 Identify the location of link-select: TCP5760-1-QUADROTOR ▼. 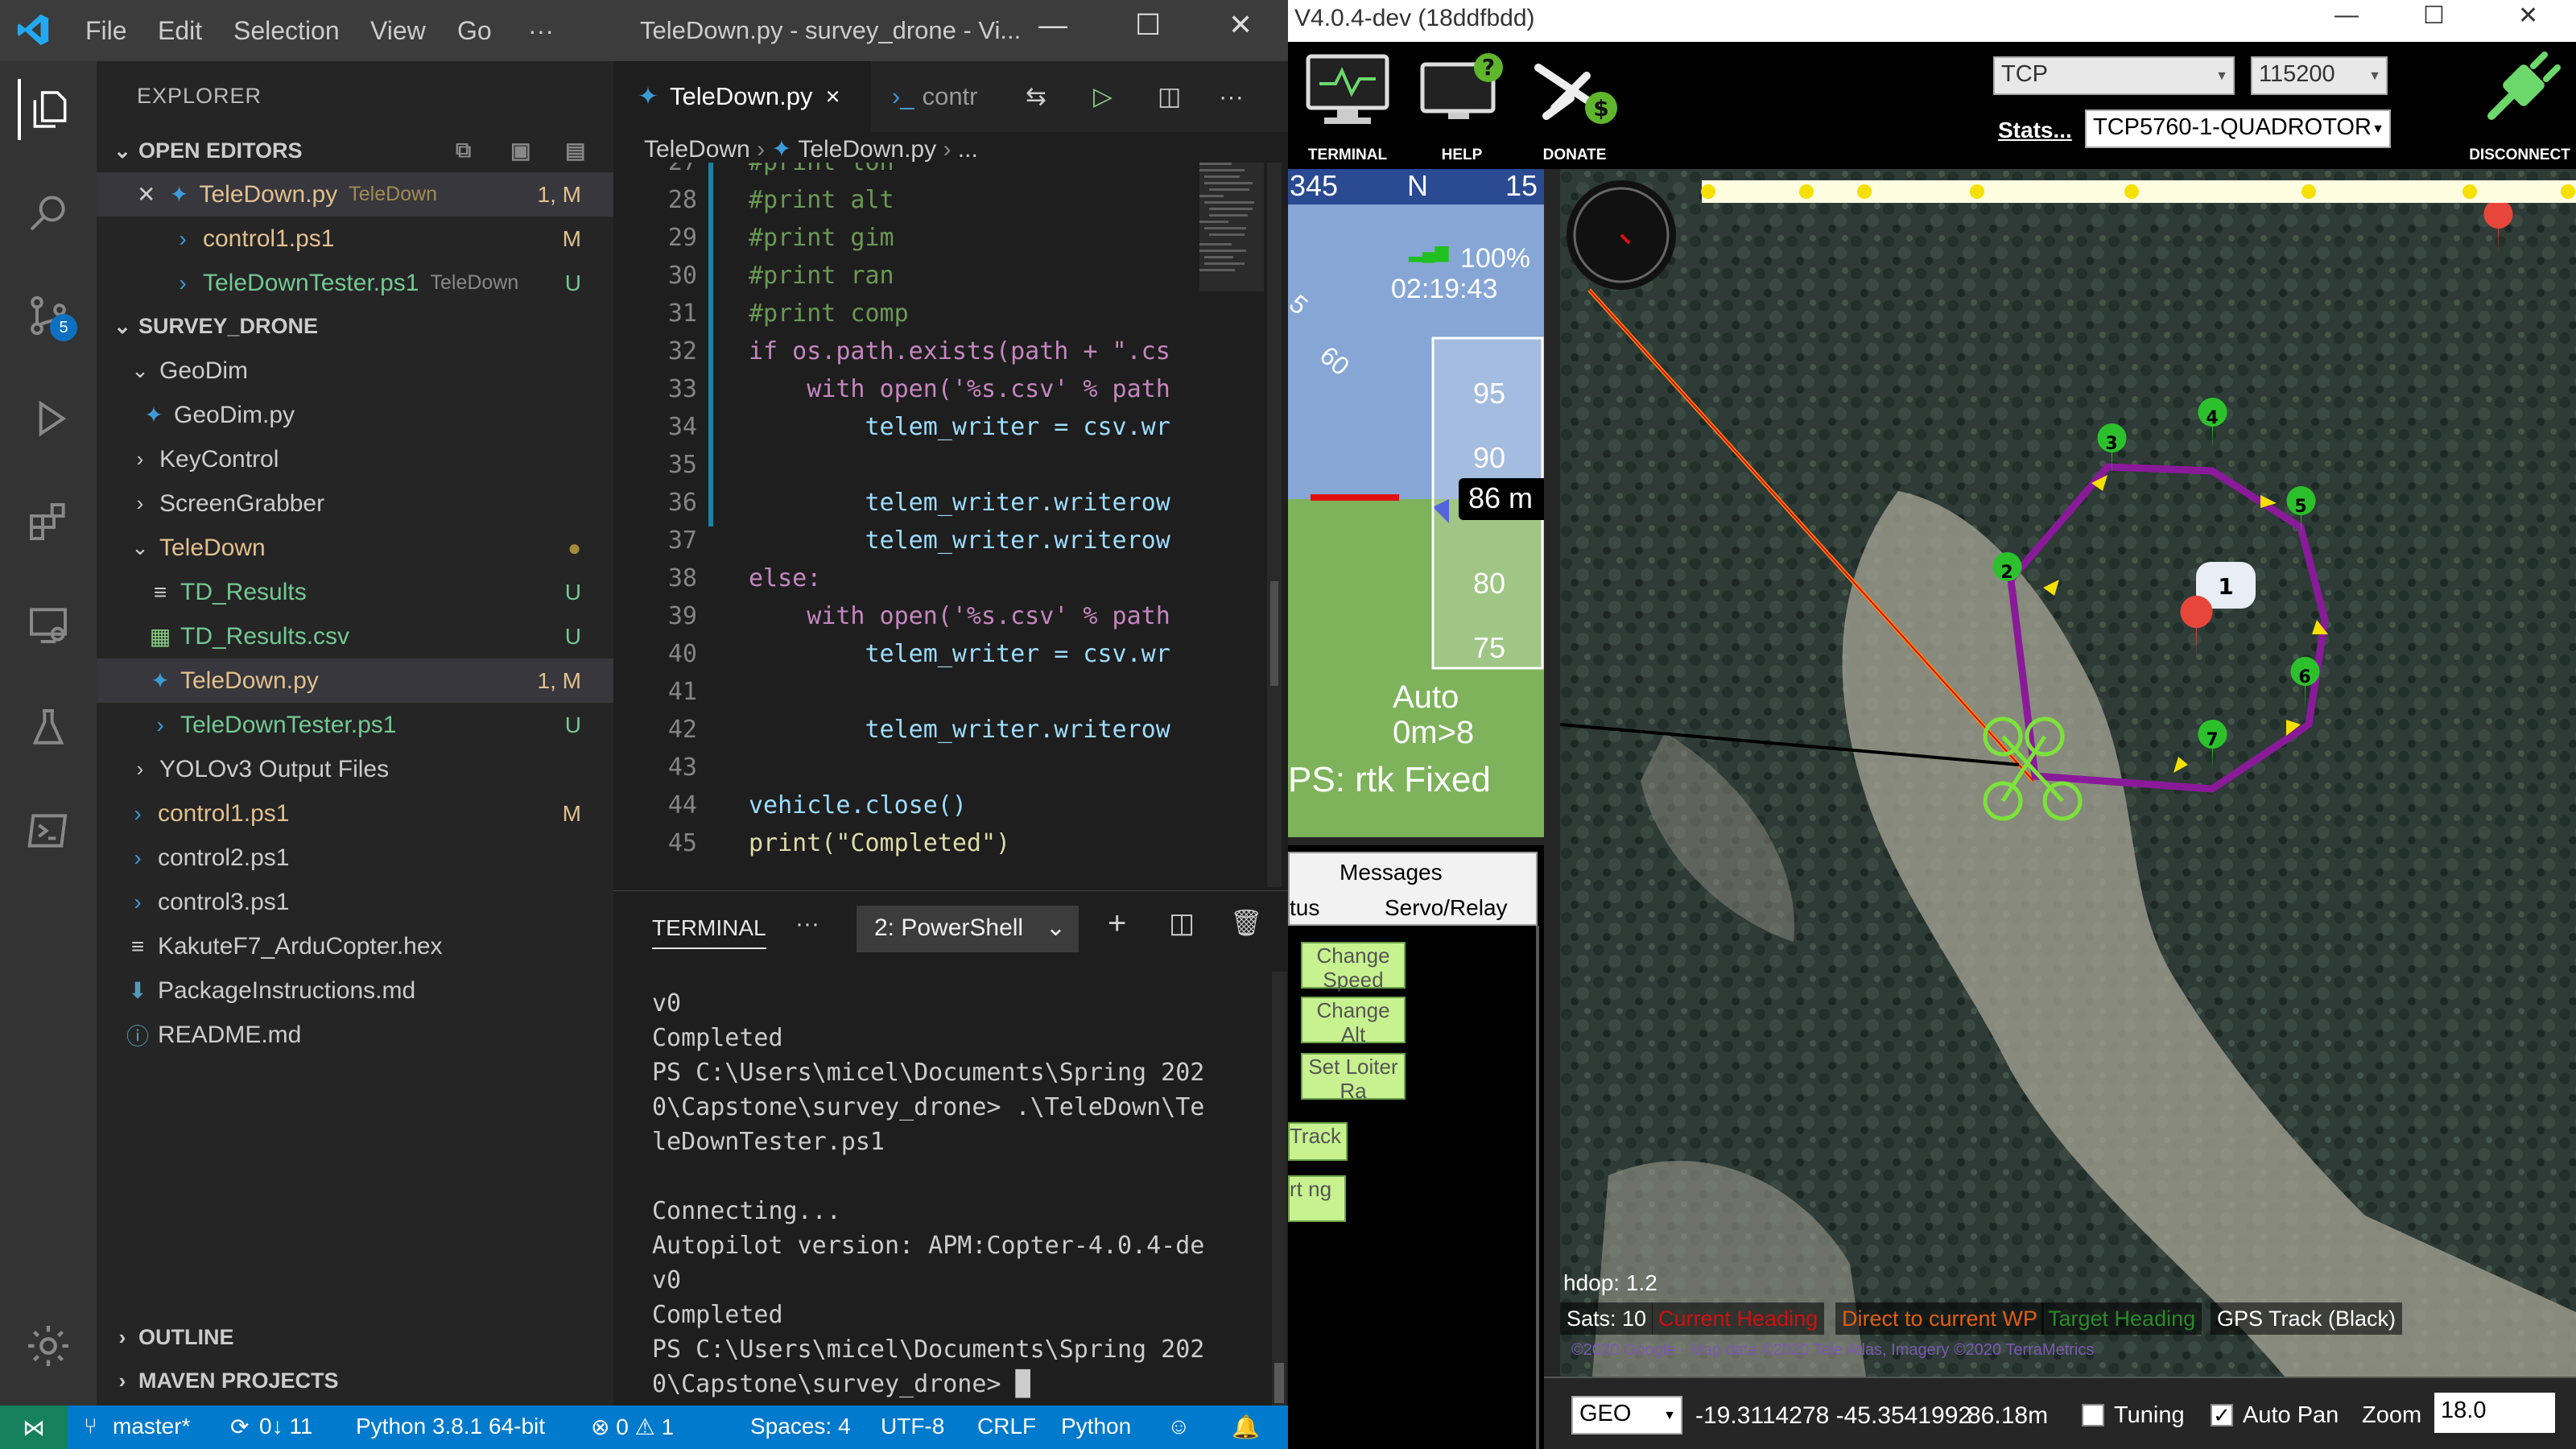
(2238, 128).